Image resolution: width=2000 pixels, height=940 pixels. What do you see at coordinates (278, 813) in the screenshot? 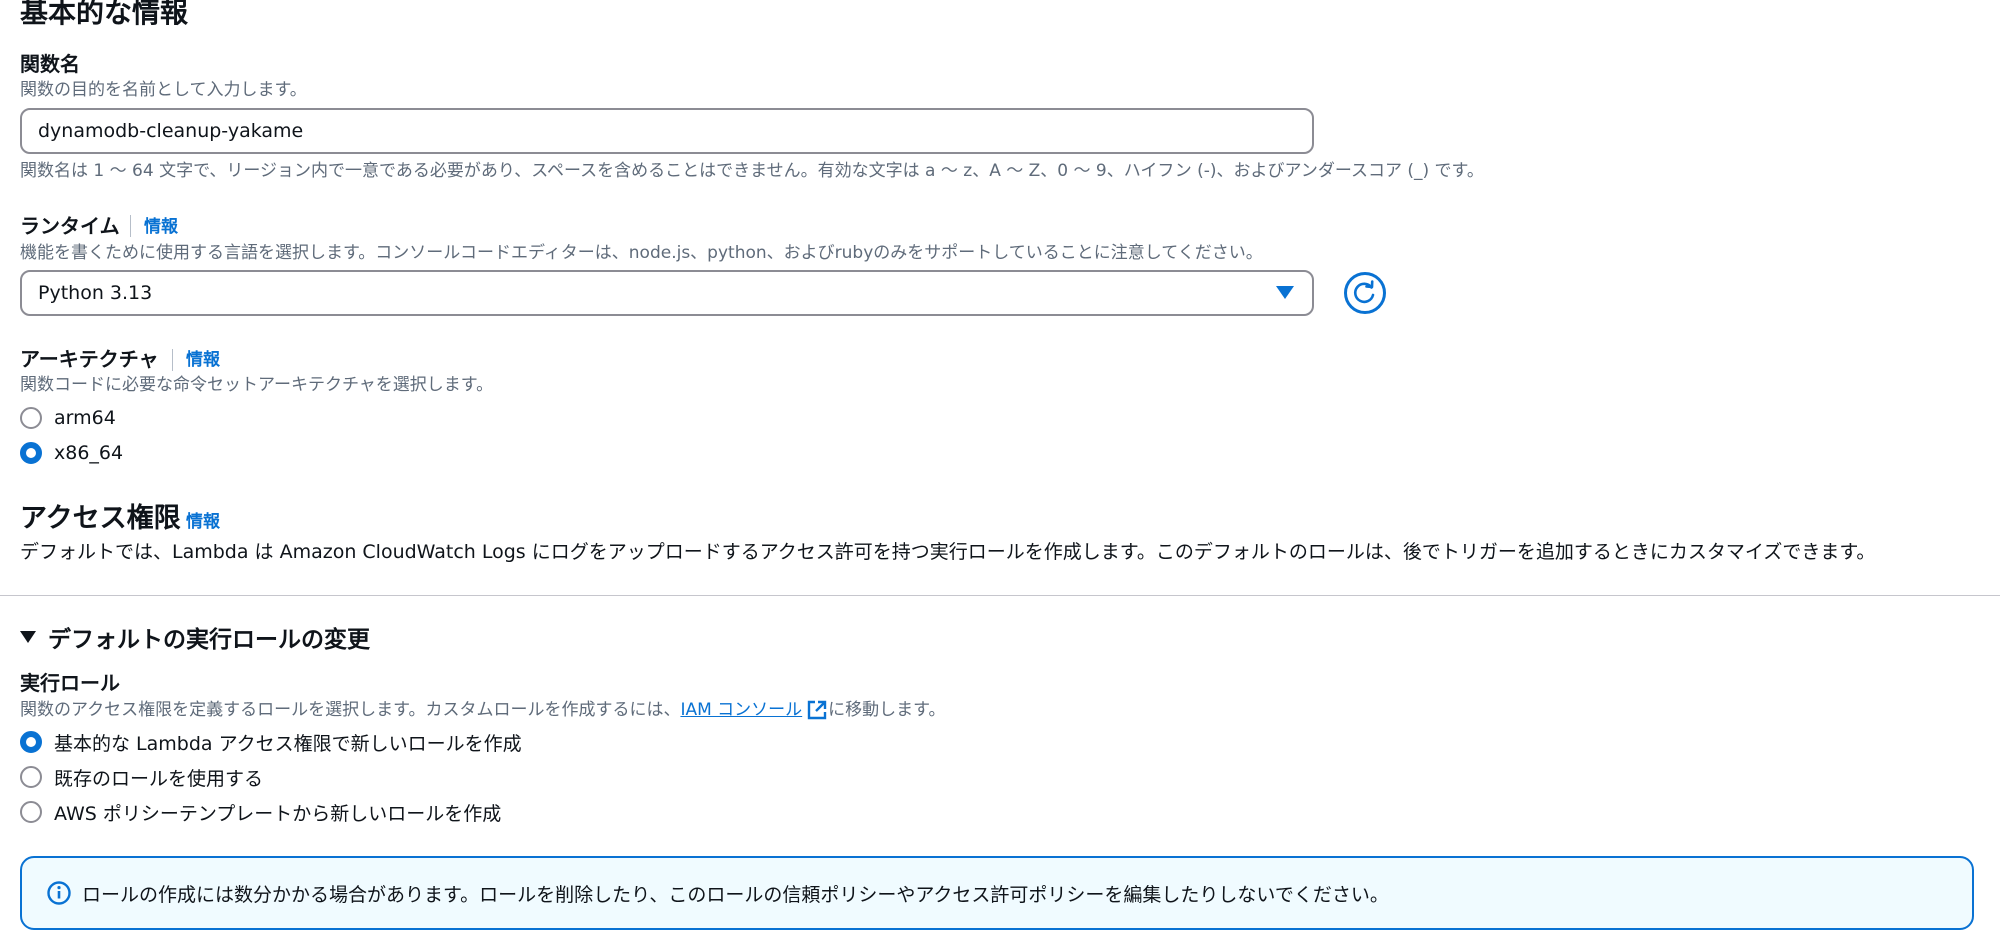
I see `role-option-label: AWS ポリシーテンプレートから新しいロールを作成` at bounding box center [278, 813].